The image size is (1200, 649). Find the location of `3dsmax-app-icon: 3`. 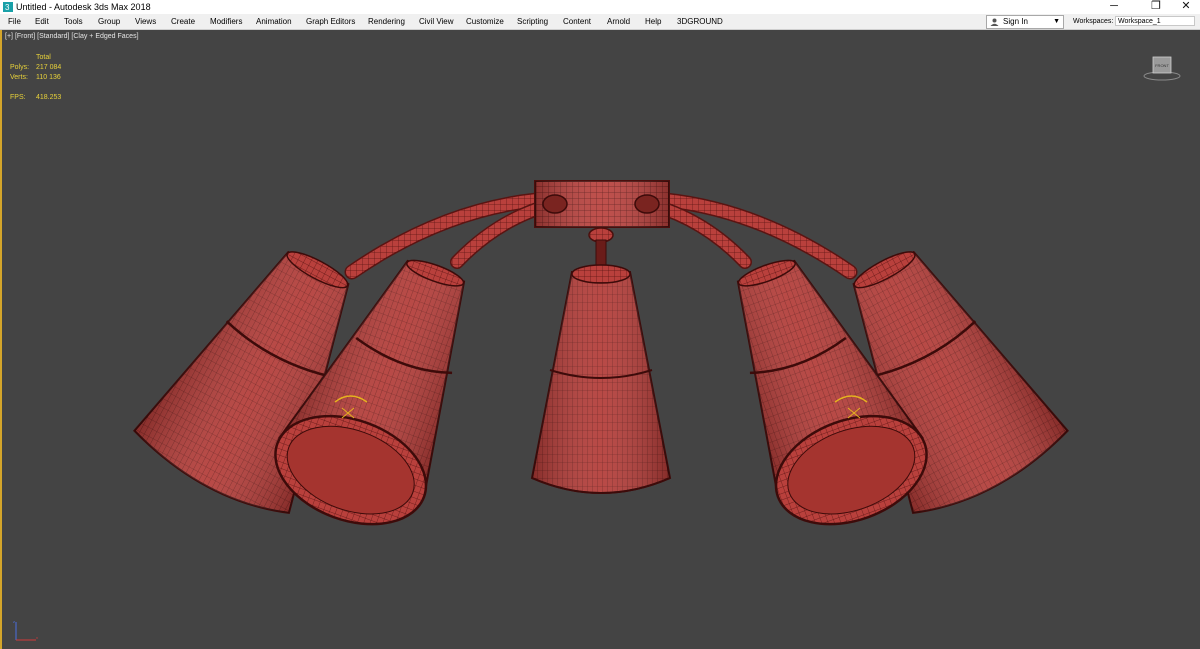

3dsmax-app-icon: 3 is located at coordinates (8, 7).